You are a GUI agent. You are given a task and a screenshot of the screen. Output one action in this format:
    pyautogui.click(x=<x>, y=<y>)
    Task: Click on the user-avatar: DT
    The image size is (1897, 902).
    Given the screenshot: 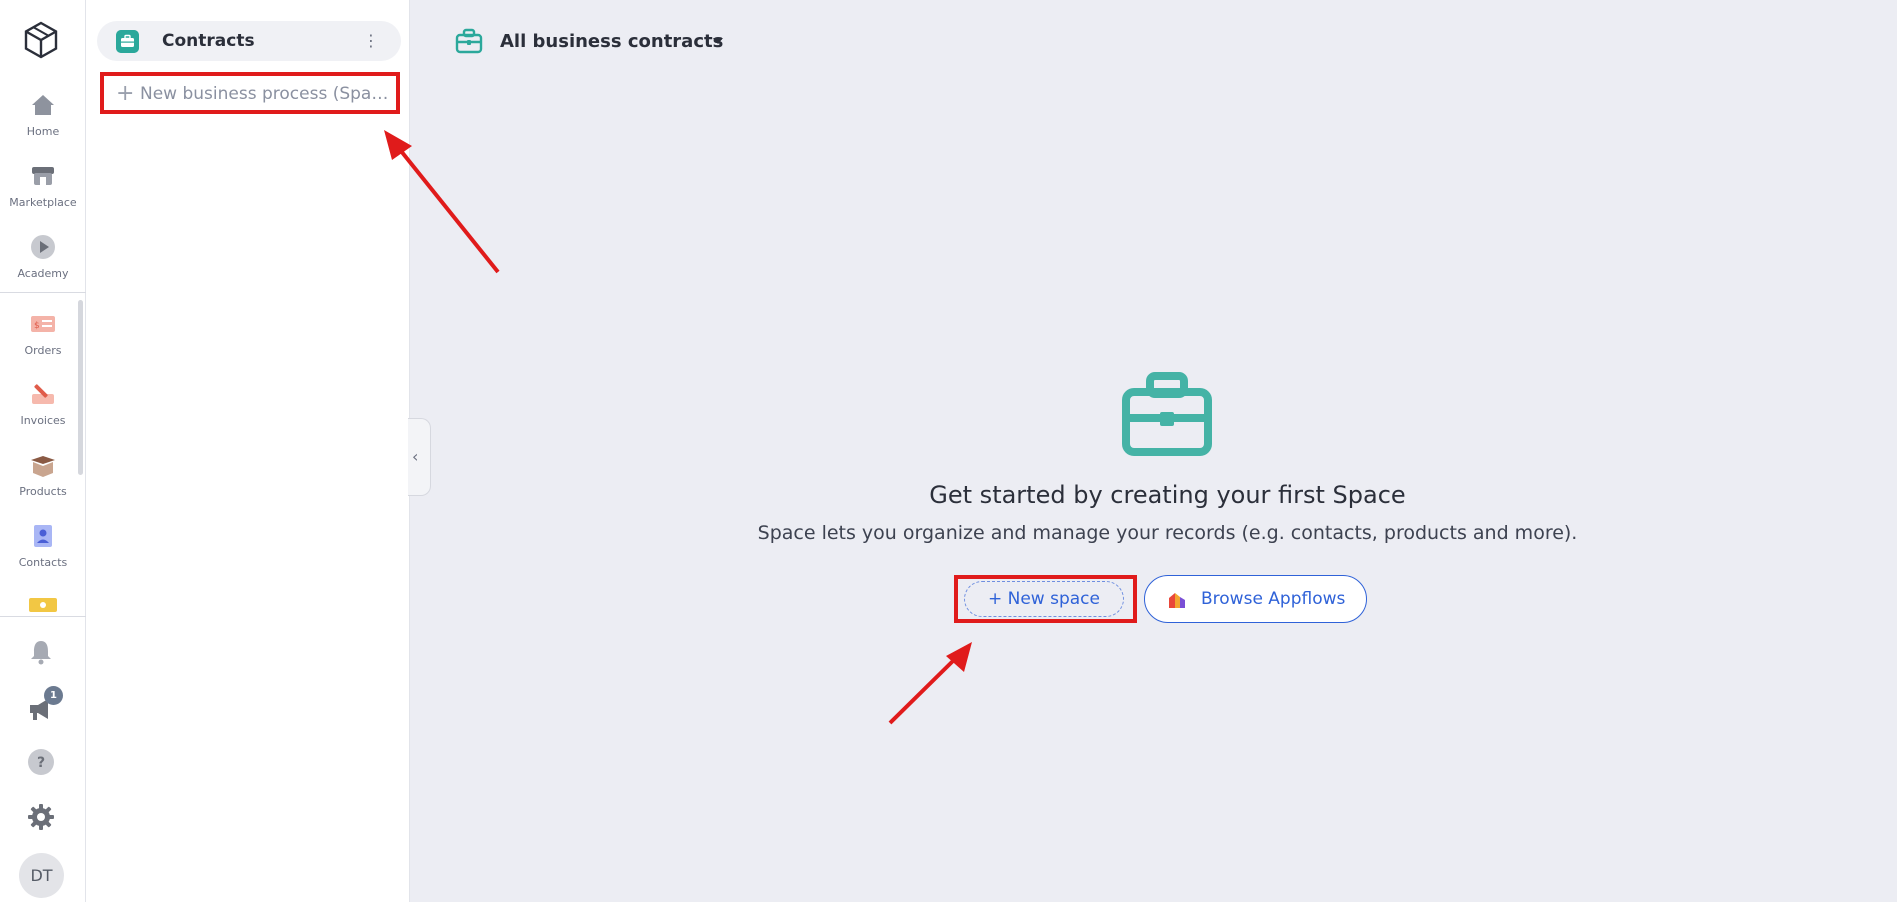 What is the action you would take?
    pyautogui.click(x=41, y=875)
    